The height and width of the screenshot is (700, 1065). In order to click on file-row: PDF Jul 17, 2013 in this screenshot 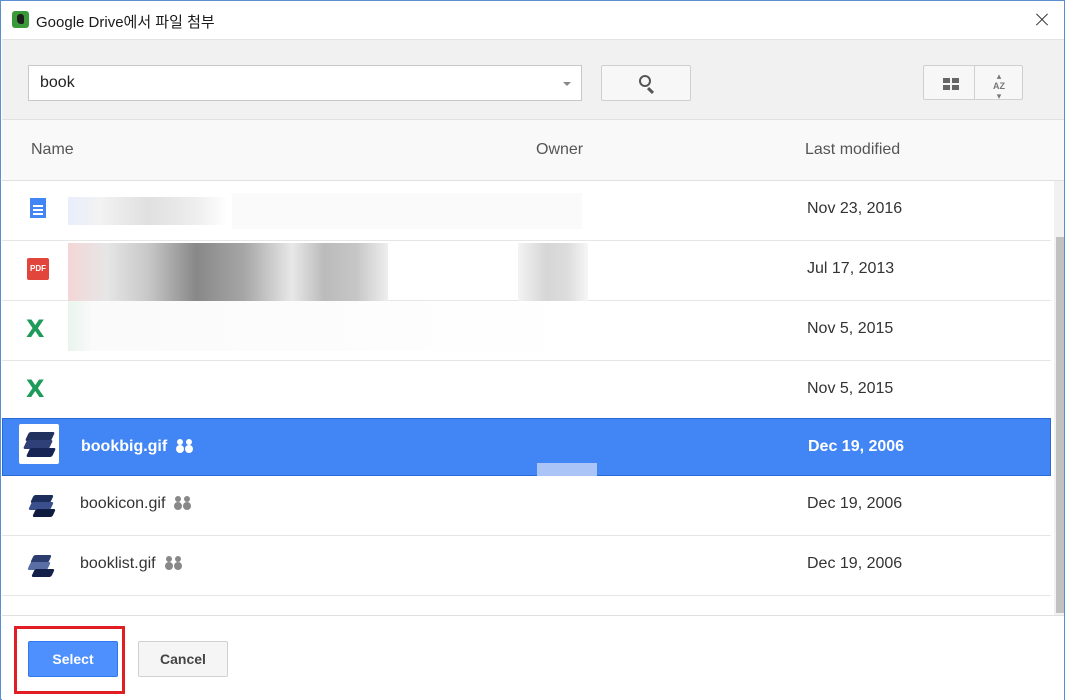, I will do `click(526, 274)`.